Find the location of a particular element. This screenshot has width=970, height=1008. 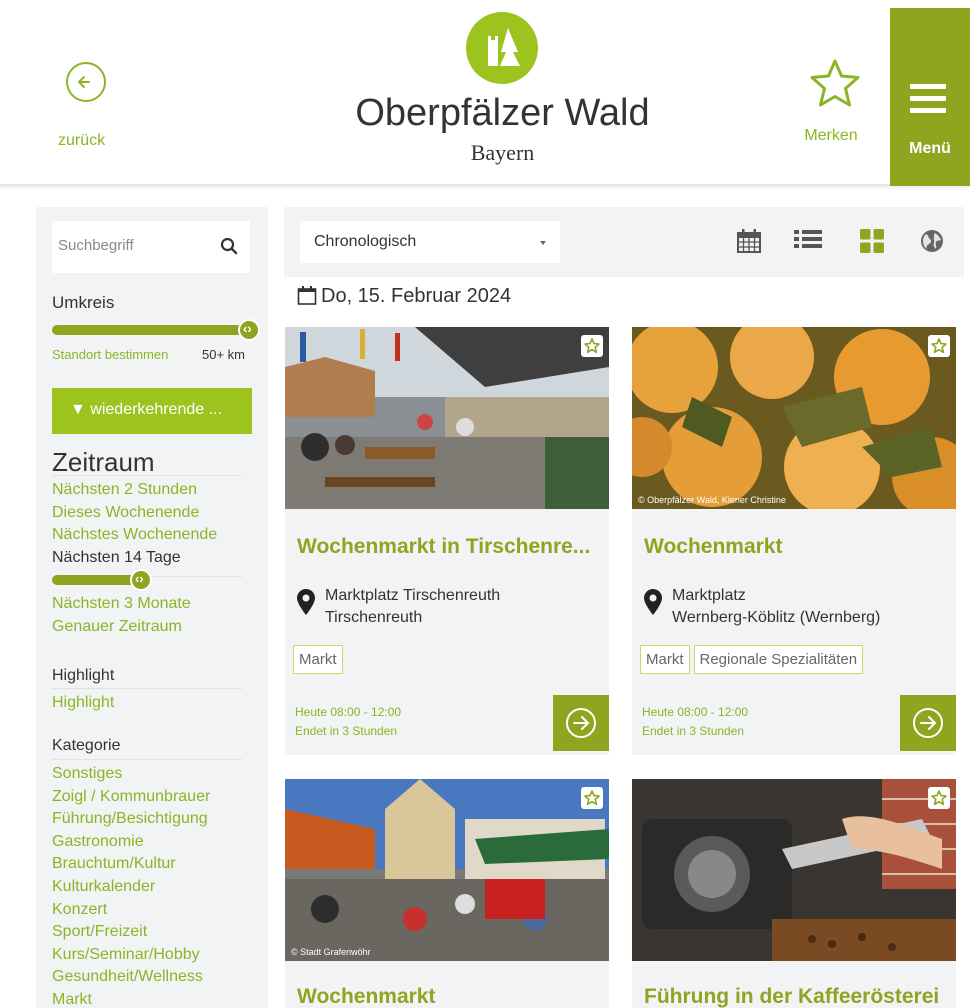

kategorie-item: Kurs/Seminar/Hobby is located at coordinates (157, 955).